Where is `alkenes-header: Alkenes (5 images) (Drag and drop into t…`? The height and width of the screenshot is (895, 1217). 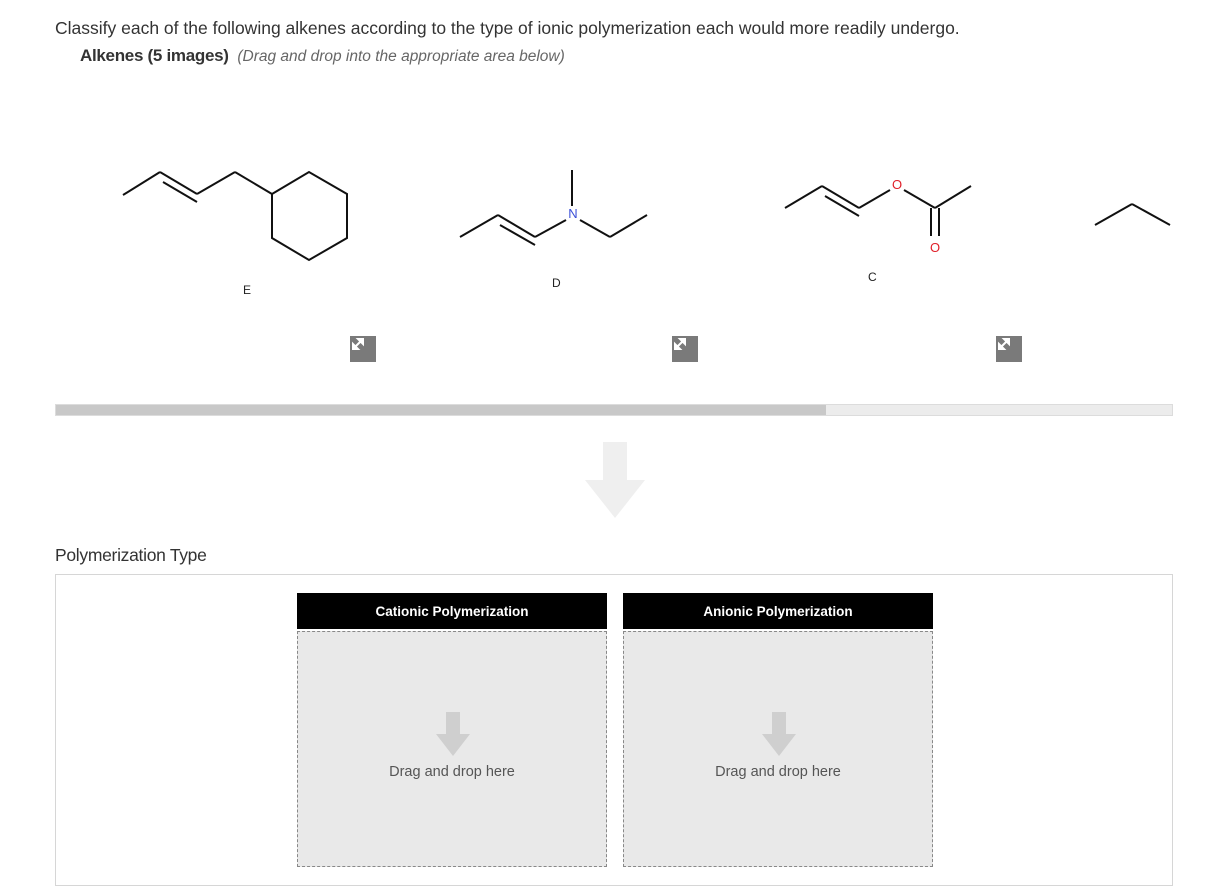
alkenes-header: Alkenes (5 images) (Drag and drop into t… is located at coordinates (322, 56).